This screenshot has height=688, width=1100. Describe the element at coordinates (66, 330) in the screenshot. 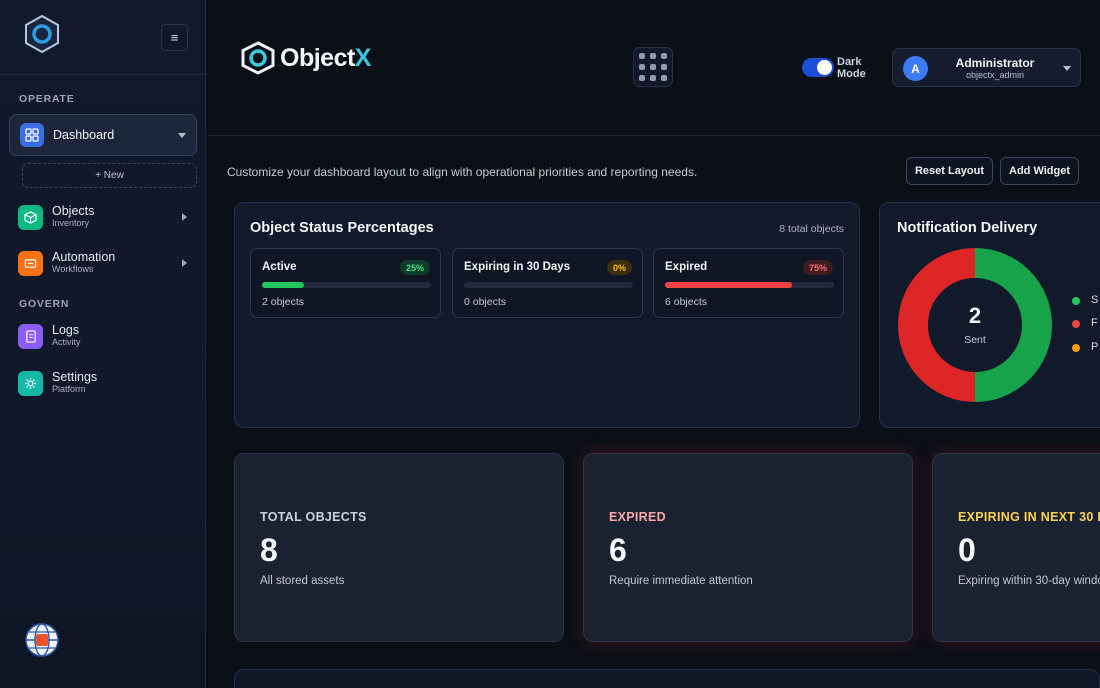

I see `sidebar-item-title: Logs` at that location.